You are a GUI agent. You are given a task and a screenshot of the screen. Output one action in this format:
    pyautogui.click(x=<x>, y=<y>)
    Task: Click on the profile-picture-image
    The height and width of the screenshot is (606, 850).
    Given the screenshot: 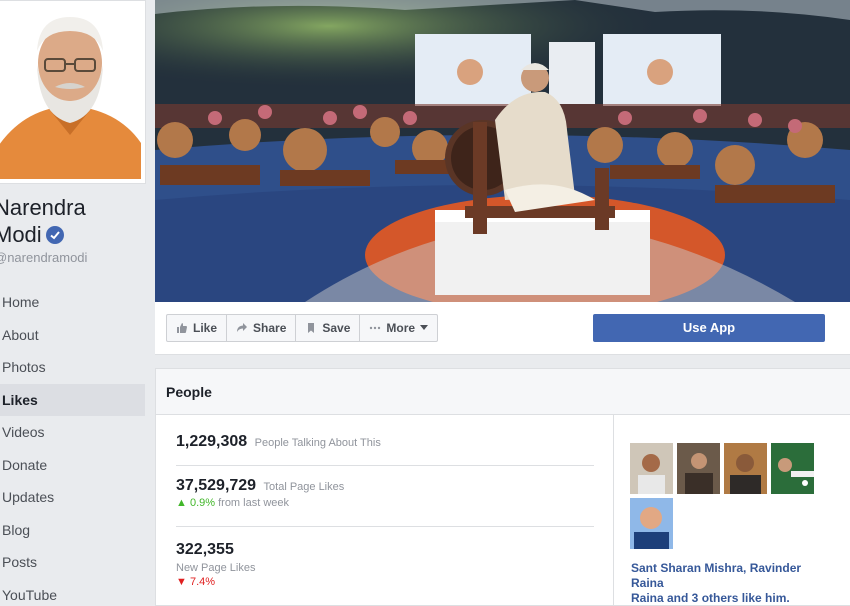 What is the action you would take?
    pyautogui.click(x=70, y=92)
    